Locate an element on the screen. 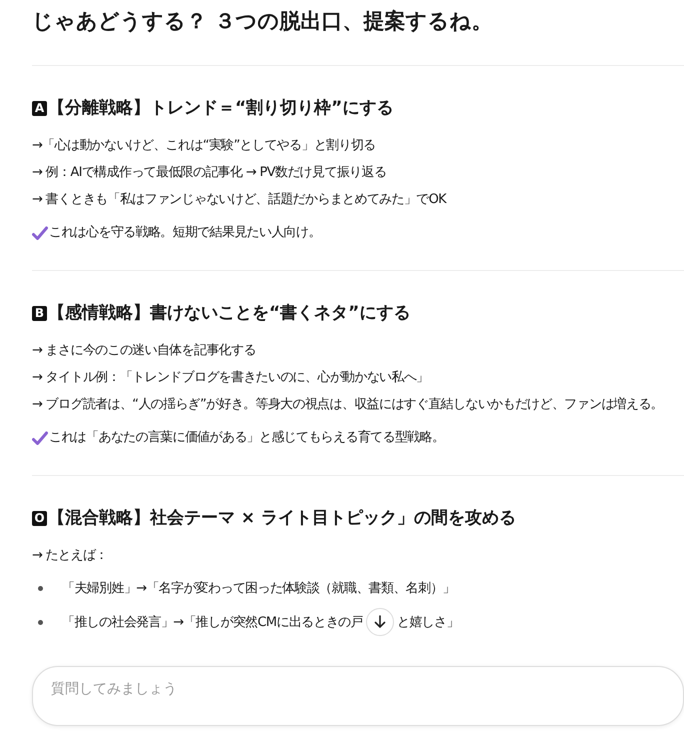 The width and height of the screenshot is (684, 731). letter-badge: A is located at coordinates (39, 108).